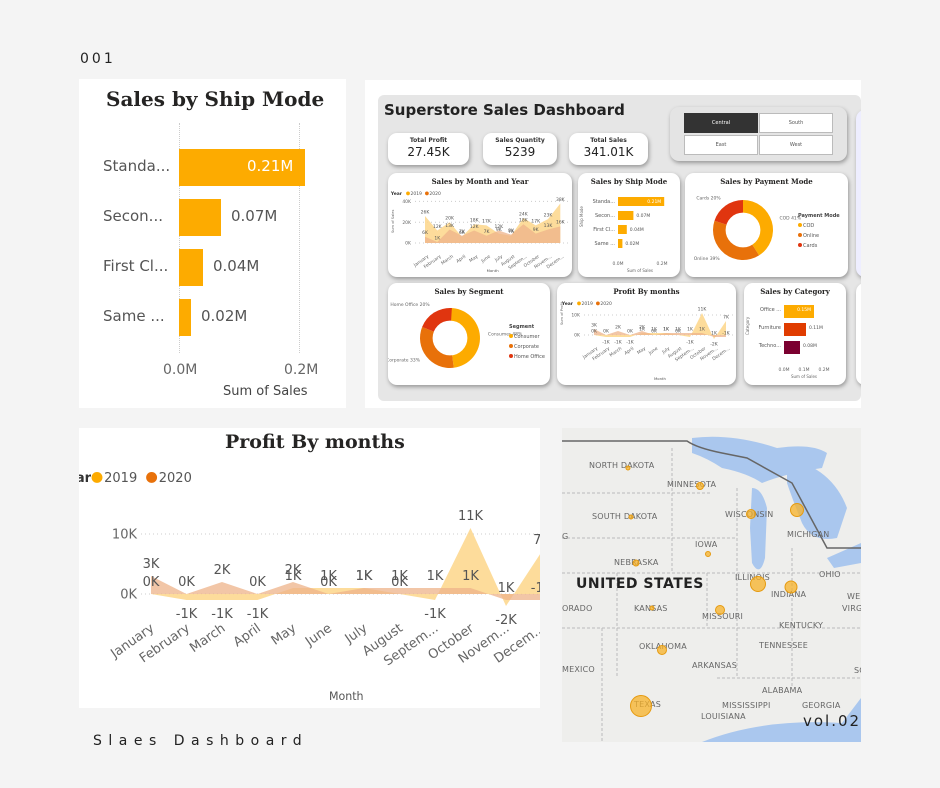 Image resolution: width=940 pixels, height=788 pixels. What do you see at coordinates (810, 246) in the screenshot?
I see `legend-item: Cards` at bounding box center [810, 246].